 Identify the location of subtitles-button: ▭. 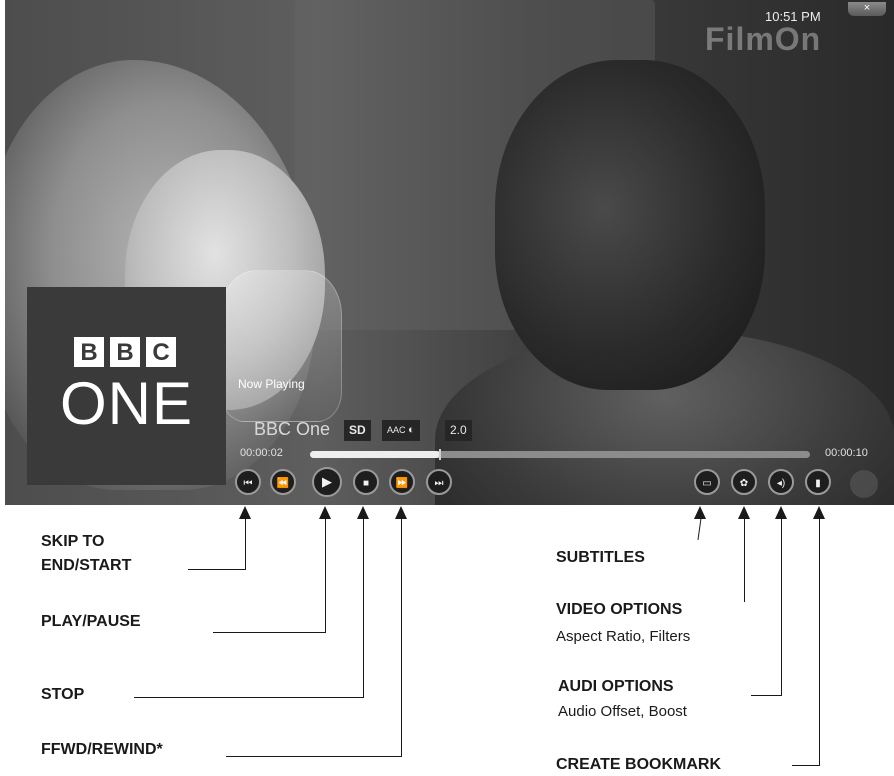
(707, 482).